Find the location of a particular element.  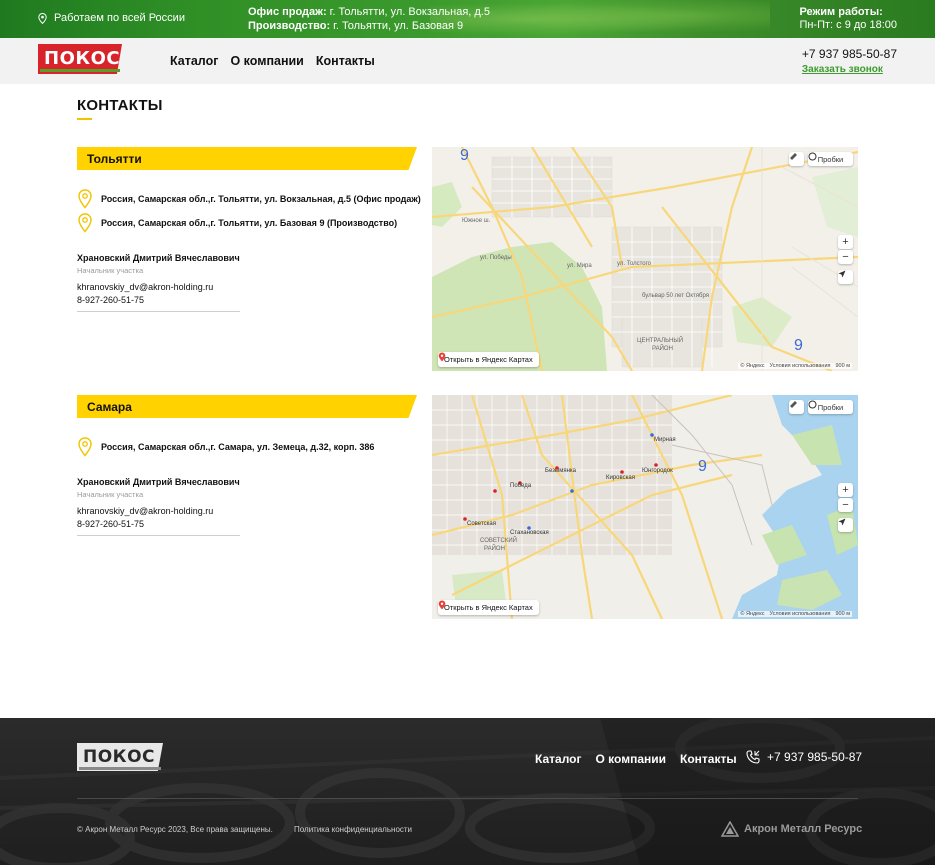

site-logo: ПОКОС is located at coordinates (82, 59).